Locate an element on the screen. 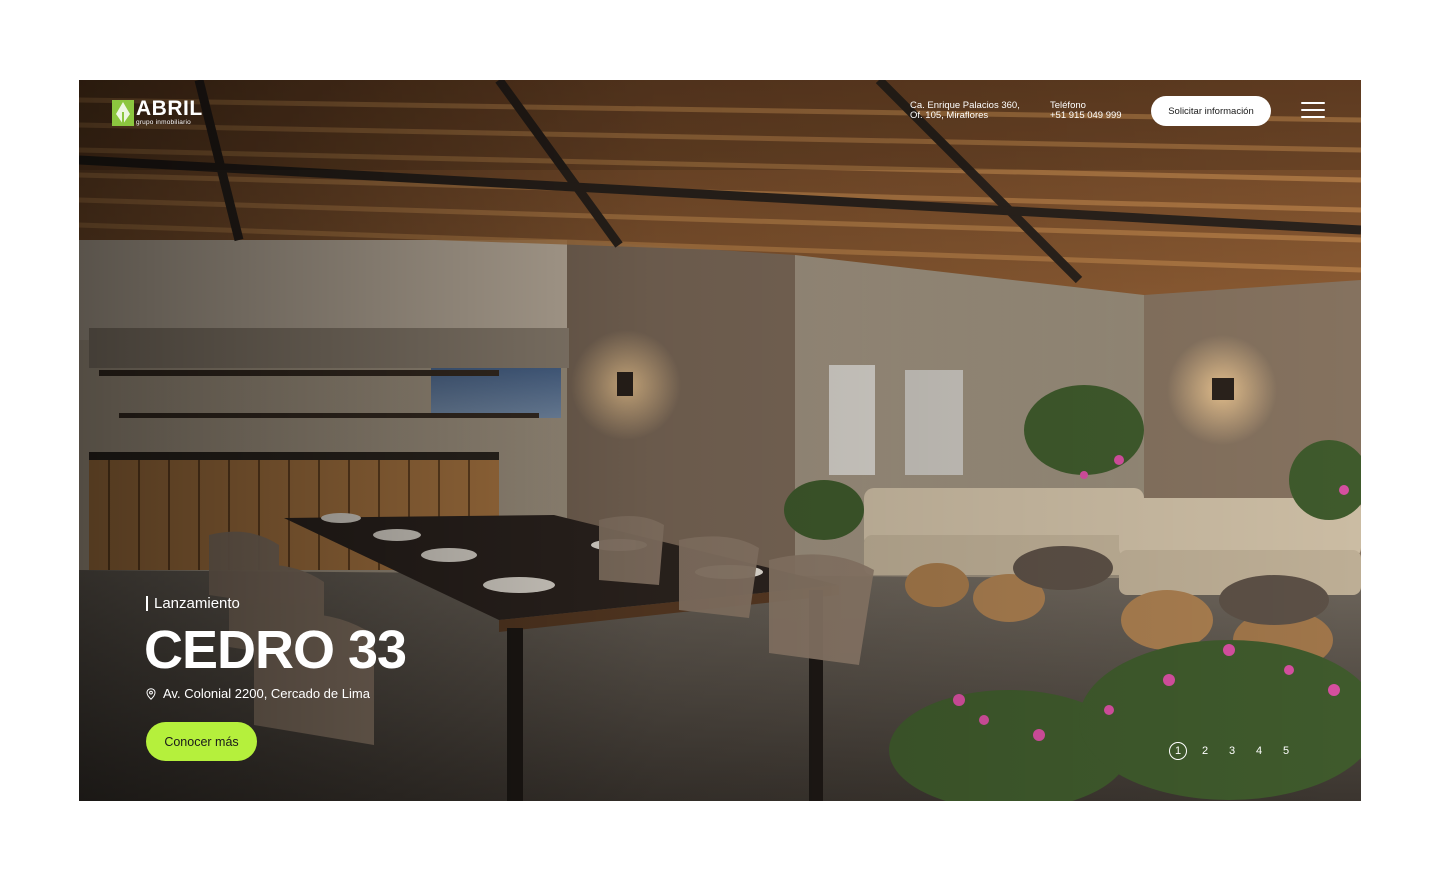  project-address: Av. Colonial 2200, Cercado de Lima is located at coordinates (258, 693).